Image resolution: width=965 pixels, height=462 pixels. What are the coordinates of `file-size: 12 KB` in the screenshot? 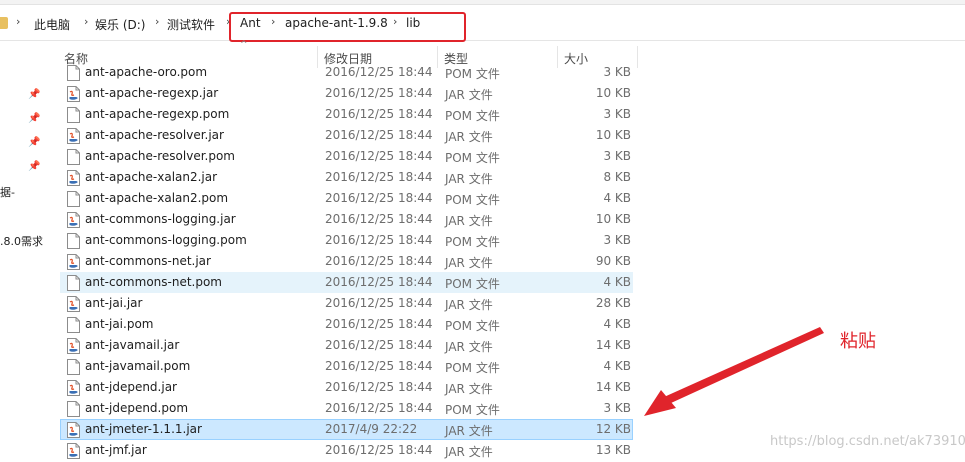 It's located at (613, 429).